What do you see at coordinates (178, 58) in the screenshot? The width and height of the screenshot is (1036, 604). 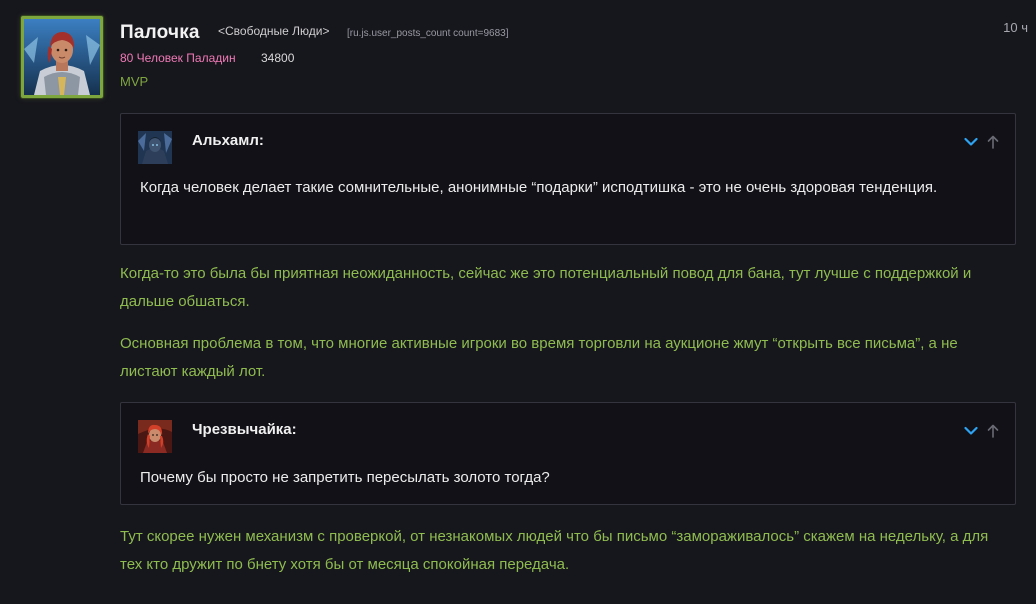 I see `character-class-level: 80 Человек Паладин` at bounding box center [178, 58].